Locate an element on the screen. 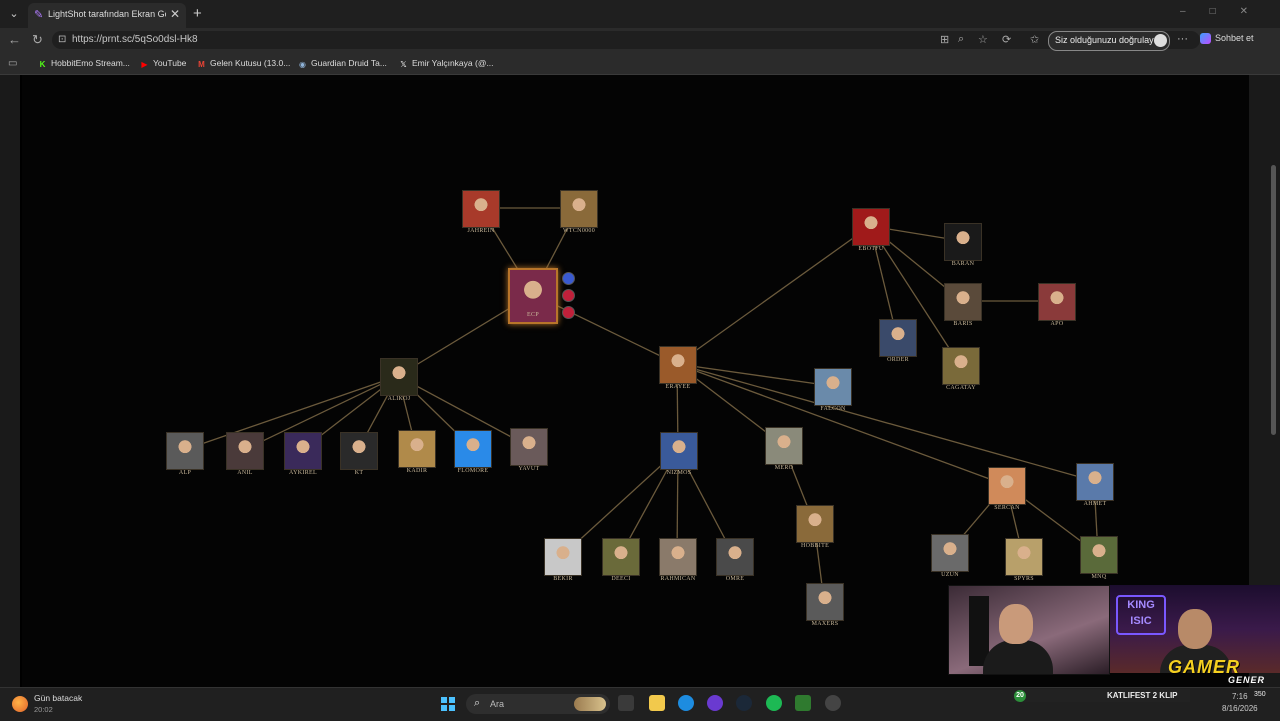 The height and width of the screenshot is (721, 1280). extensions-icon: ⟳ is located at coordinates (1006, 39).